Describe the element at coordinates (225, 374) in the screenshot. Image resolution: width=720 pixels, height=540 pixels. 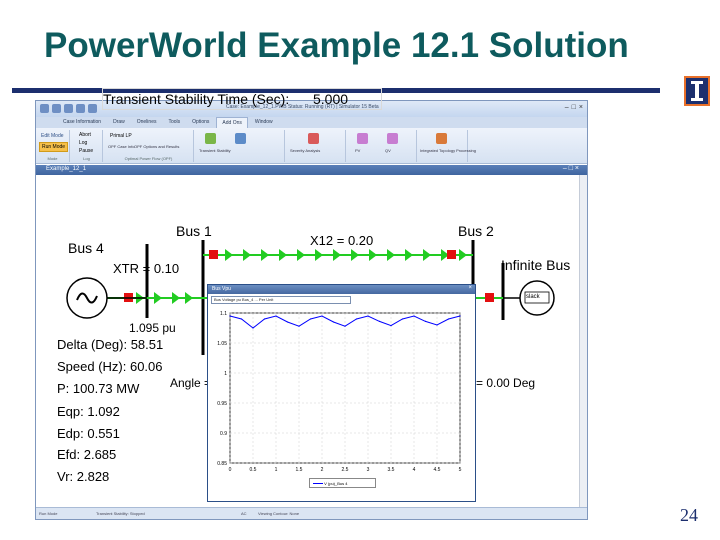
I see `y-tick-label: 1` at that location.